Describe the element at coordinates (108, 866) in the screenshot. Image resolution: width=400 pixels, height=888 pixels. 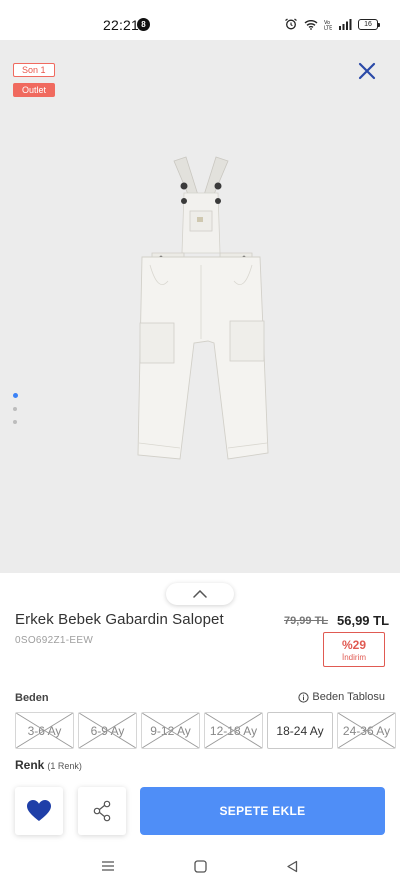
I see `menu-icon` at that location.